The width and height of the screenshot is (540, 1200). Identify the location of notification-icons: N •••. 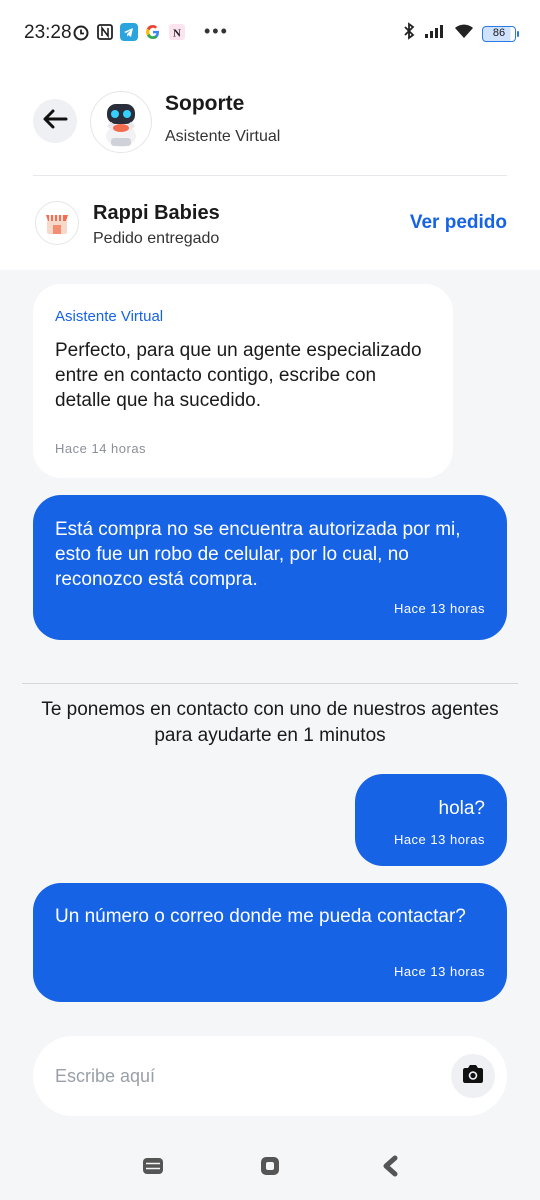
(150, 31).